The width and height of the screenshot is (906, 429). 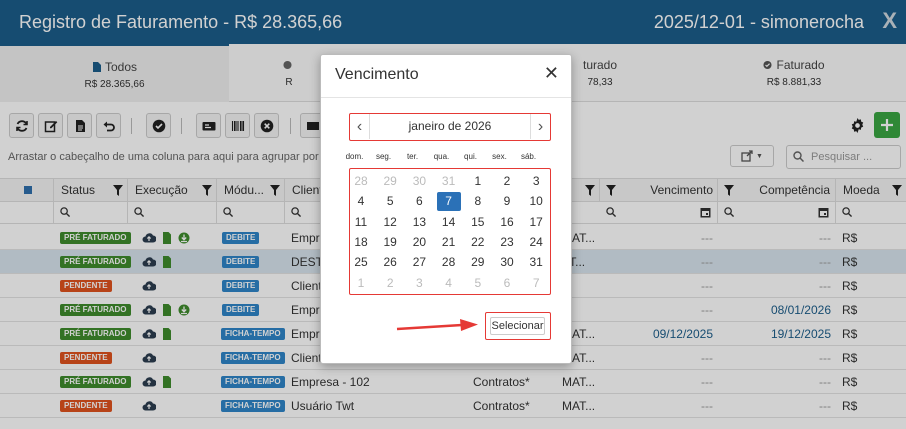 I want to click on calendar-day: 12, so click(x=390, y=222).